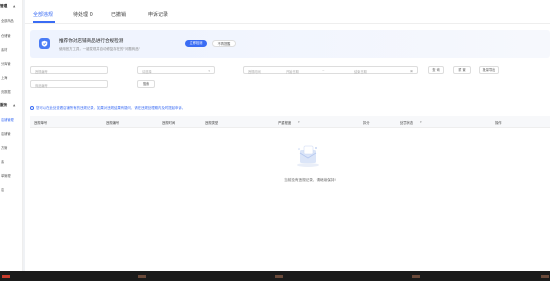  I want to click on tab-all: 全部违规, so click(43, 14).